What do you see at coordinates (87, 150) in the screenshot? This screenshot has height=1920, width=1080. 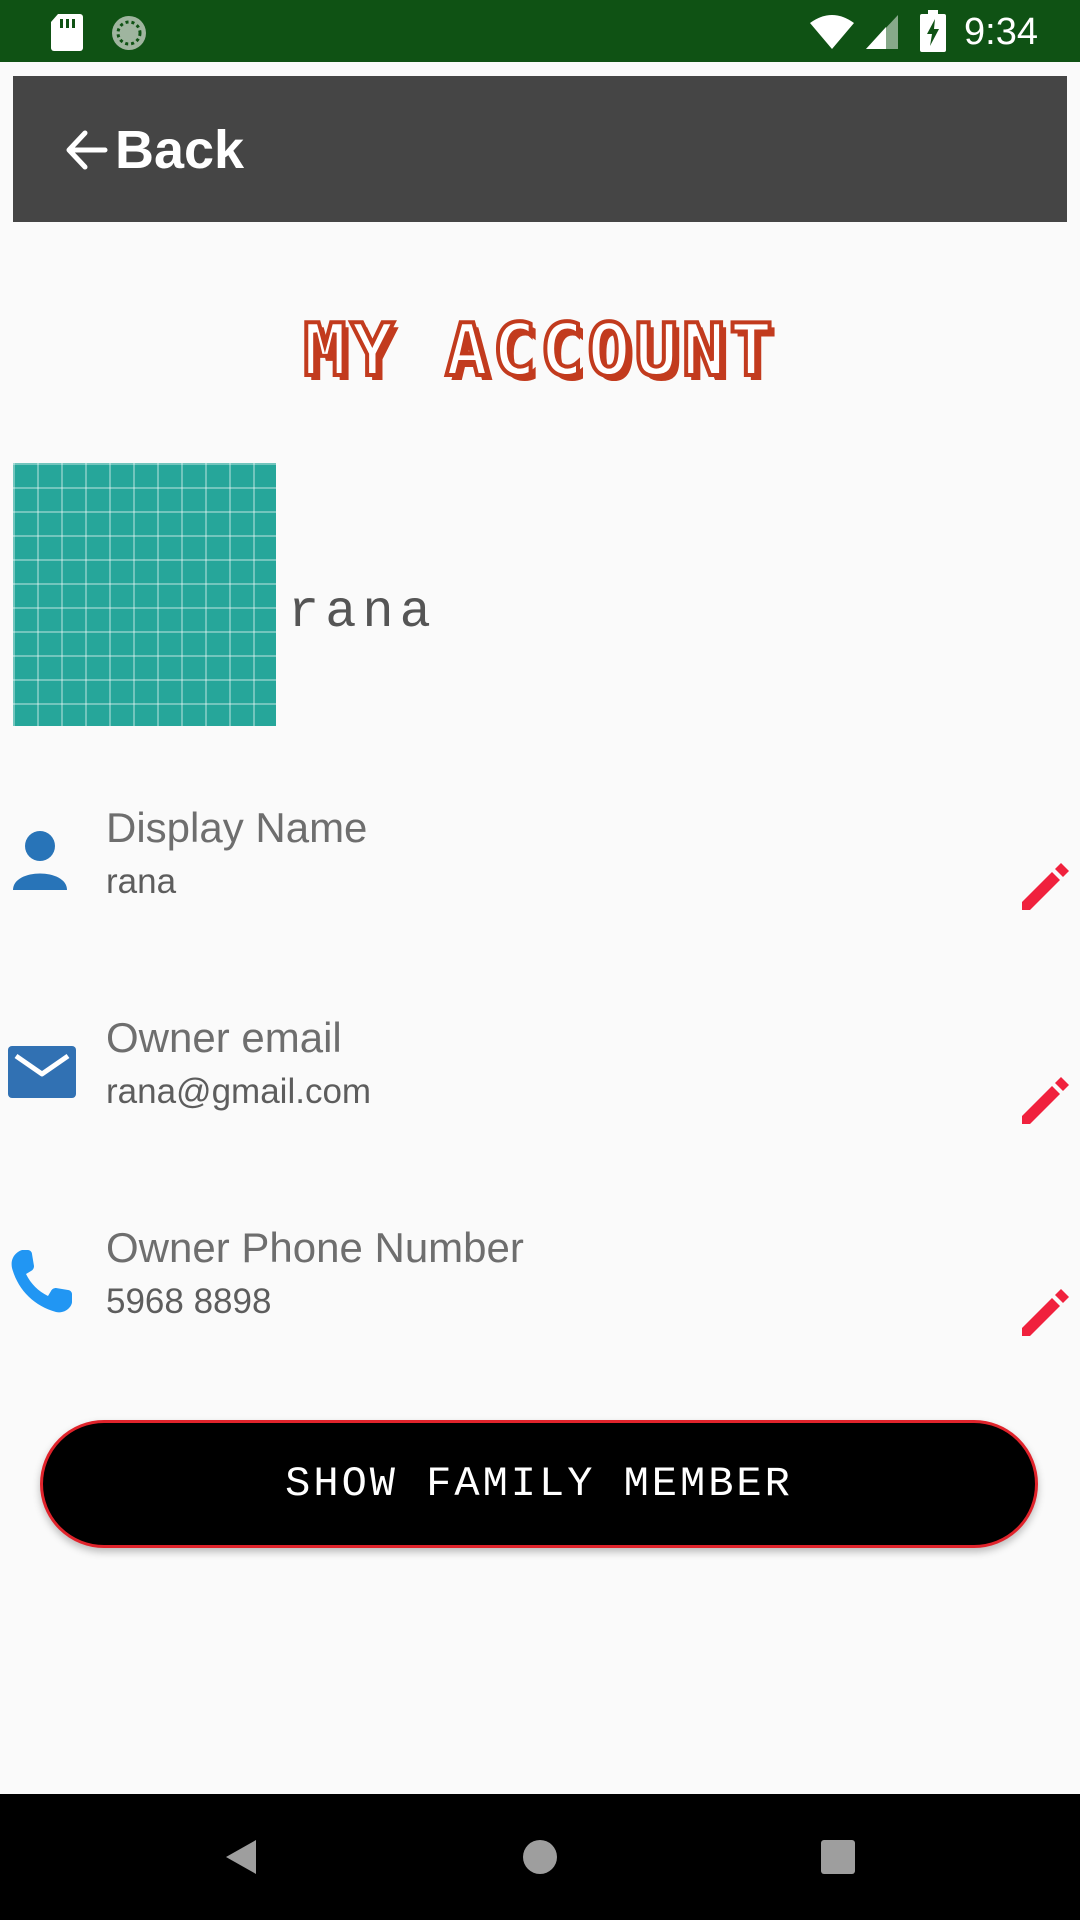 I see `arrow-left-icon` at bounding box center [87, 150].